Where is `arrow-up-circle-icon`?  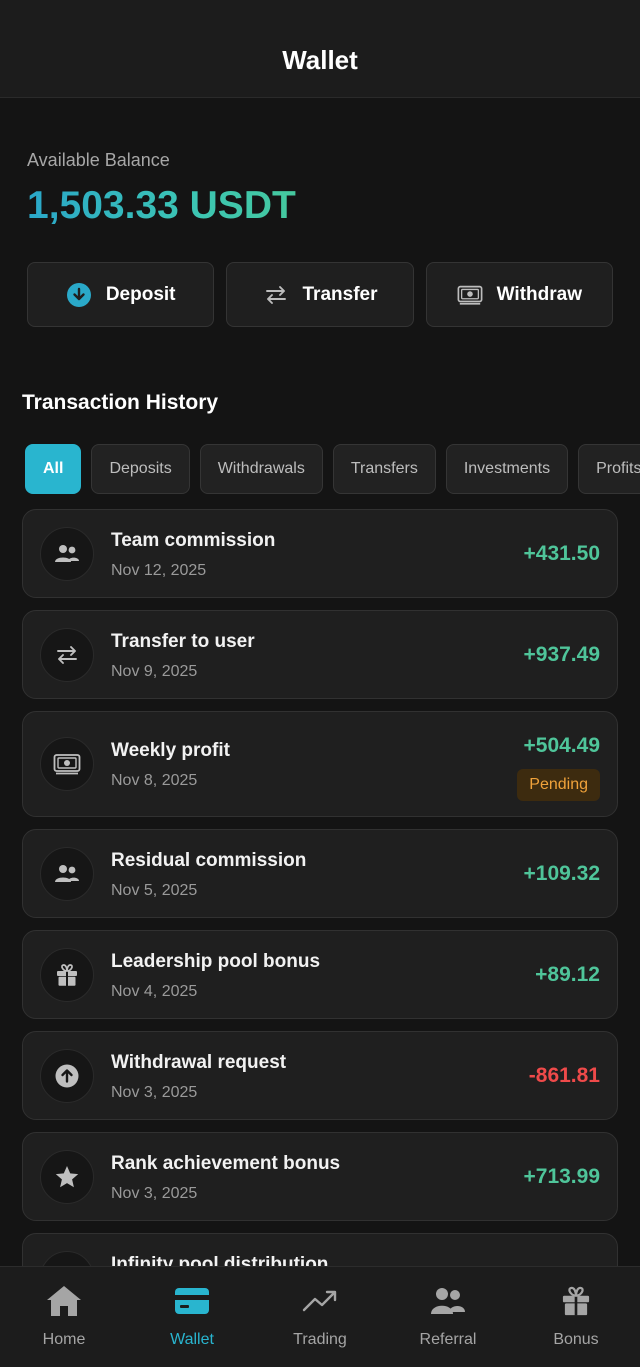
arrow-up-circle-icon is located at coordinates (67, 1076).